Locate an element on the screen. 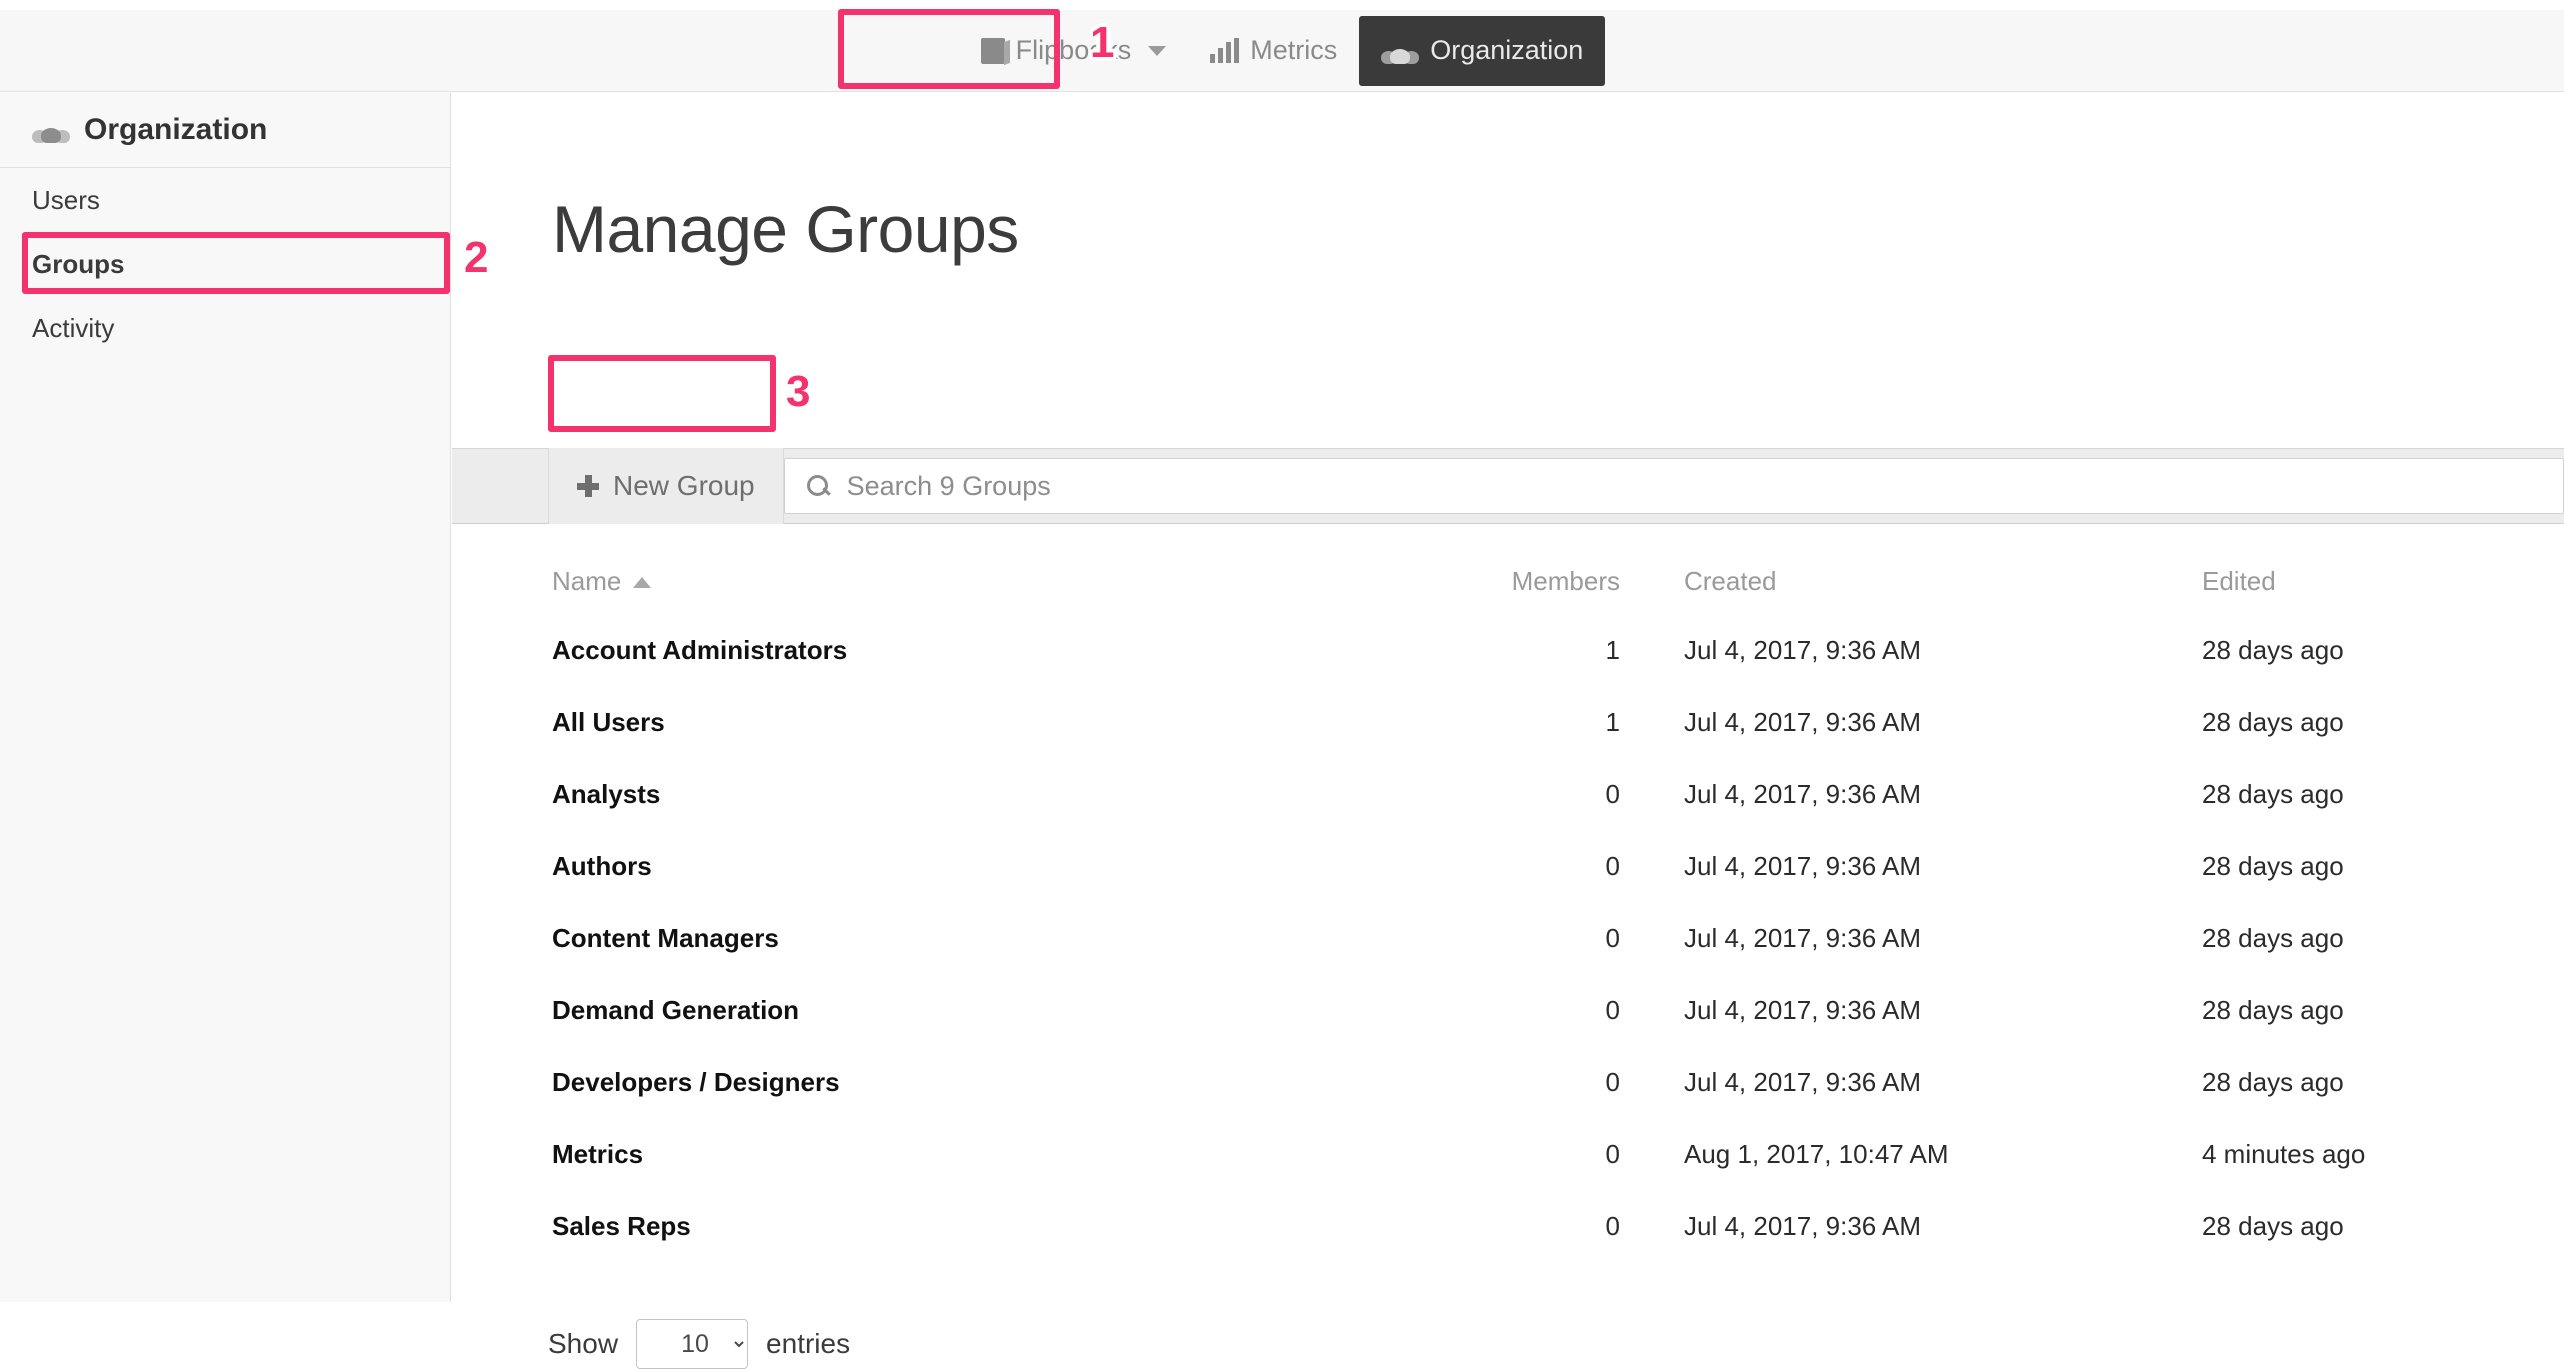 Image resolution: width=2564 pixels, height=1369 pixels. plus-icon is located at coordinates (588, 486).